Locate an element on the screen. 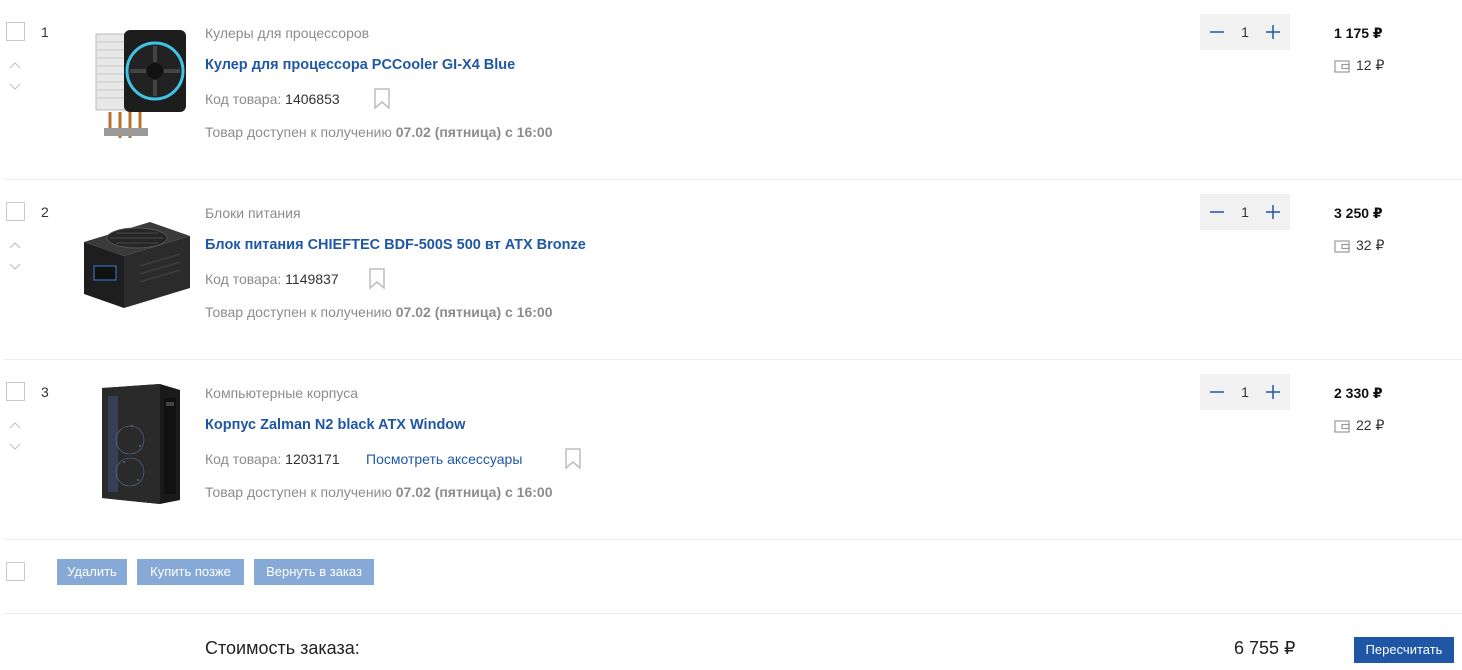  item-bonus: 12 ₽ is located at coordinates (1359, 65).